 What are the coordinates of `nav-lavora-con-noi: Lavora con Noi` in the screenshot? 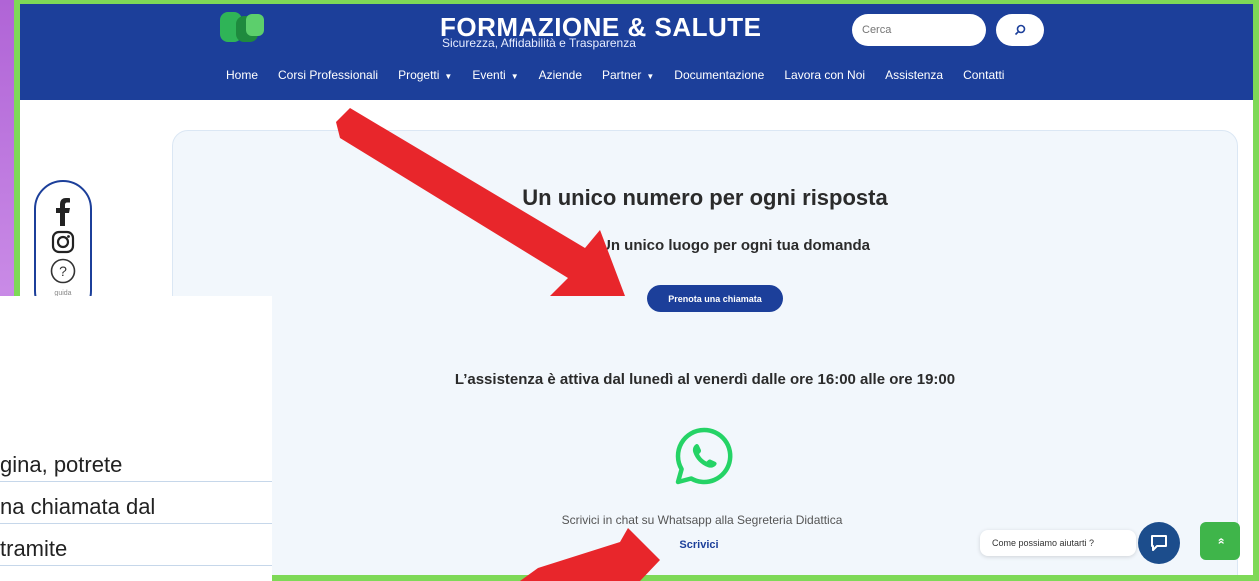 It's located at (824, 75).